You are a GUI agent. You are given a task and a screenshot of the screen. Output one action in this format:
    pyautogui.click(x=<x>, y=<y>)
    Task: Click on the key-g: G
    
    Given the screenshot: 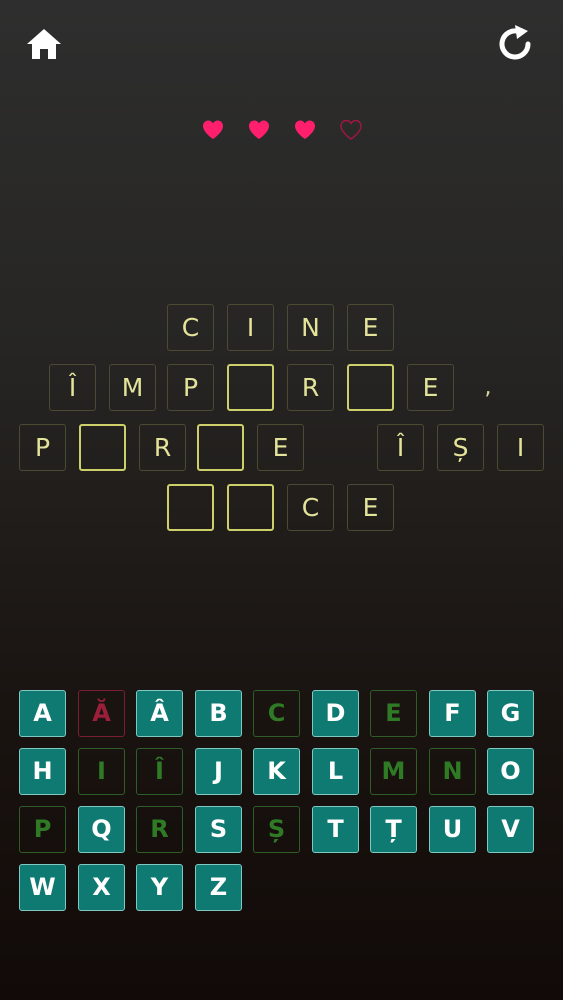 What is the action you would take?
    pyautogui.click(x=510, y=713)
    